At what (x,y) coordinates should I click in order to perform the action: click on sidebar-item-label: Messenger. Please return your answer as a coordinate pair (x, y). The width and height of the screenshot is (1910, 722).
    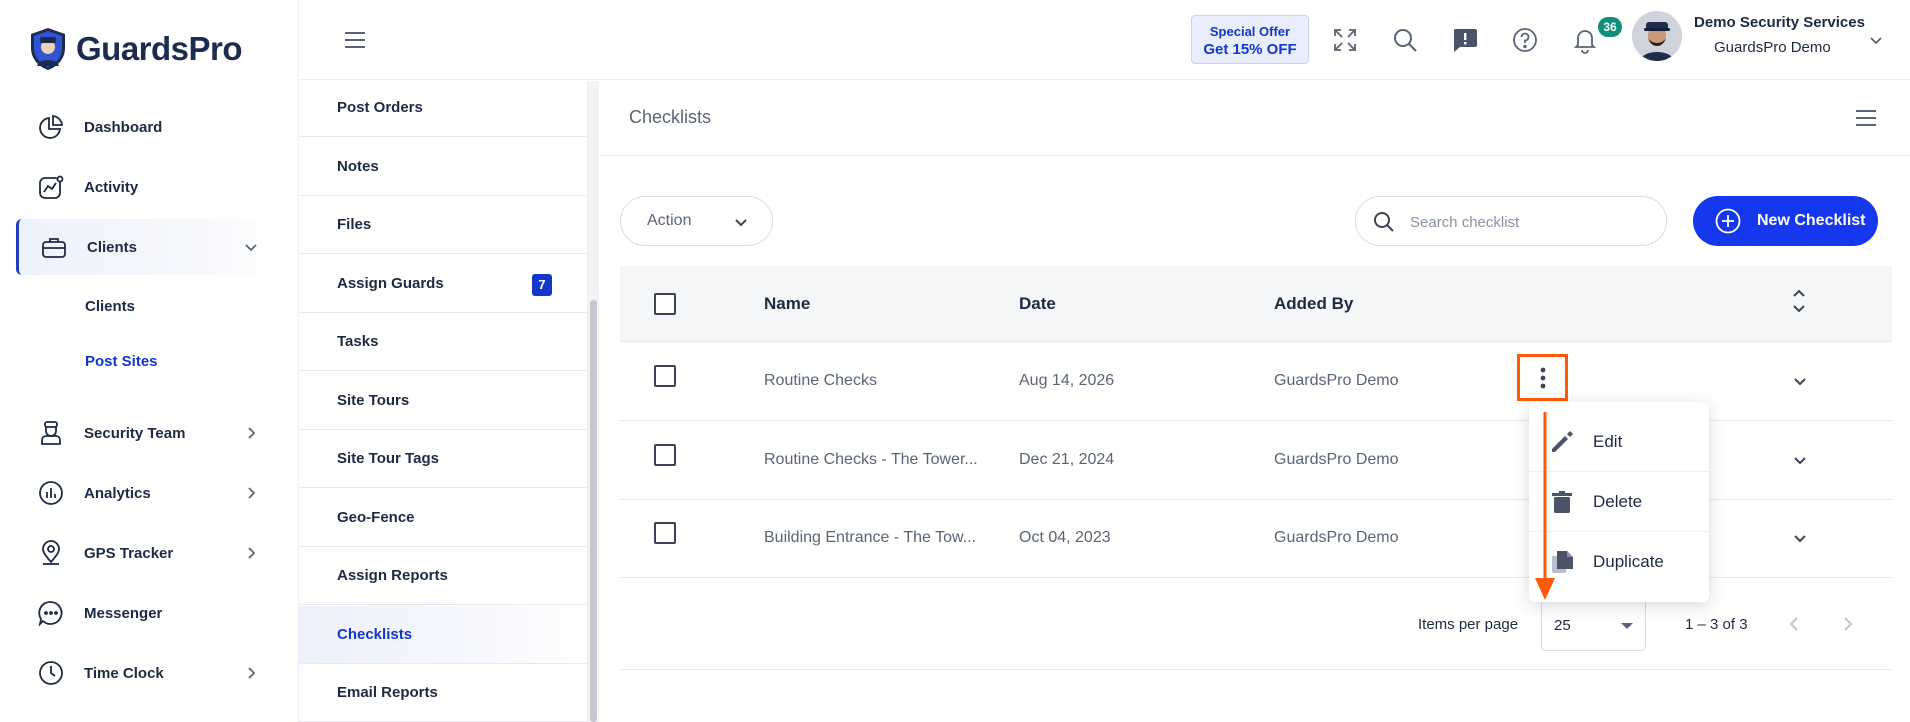
    Looking at the image, I should click on (123, 613).